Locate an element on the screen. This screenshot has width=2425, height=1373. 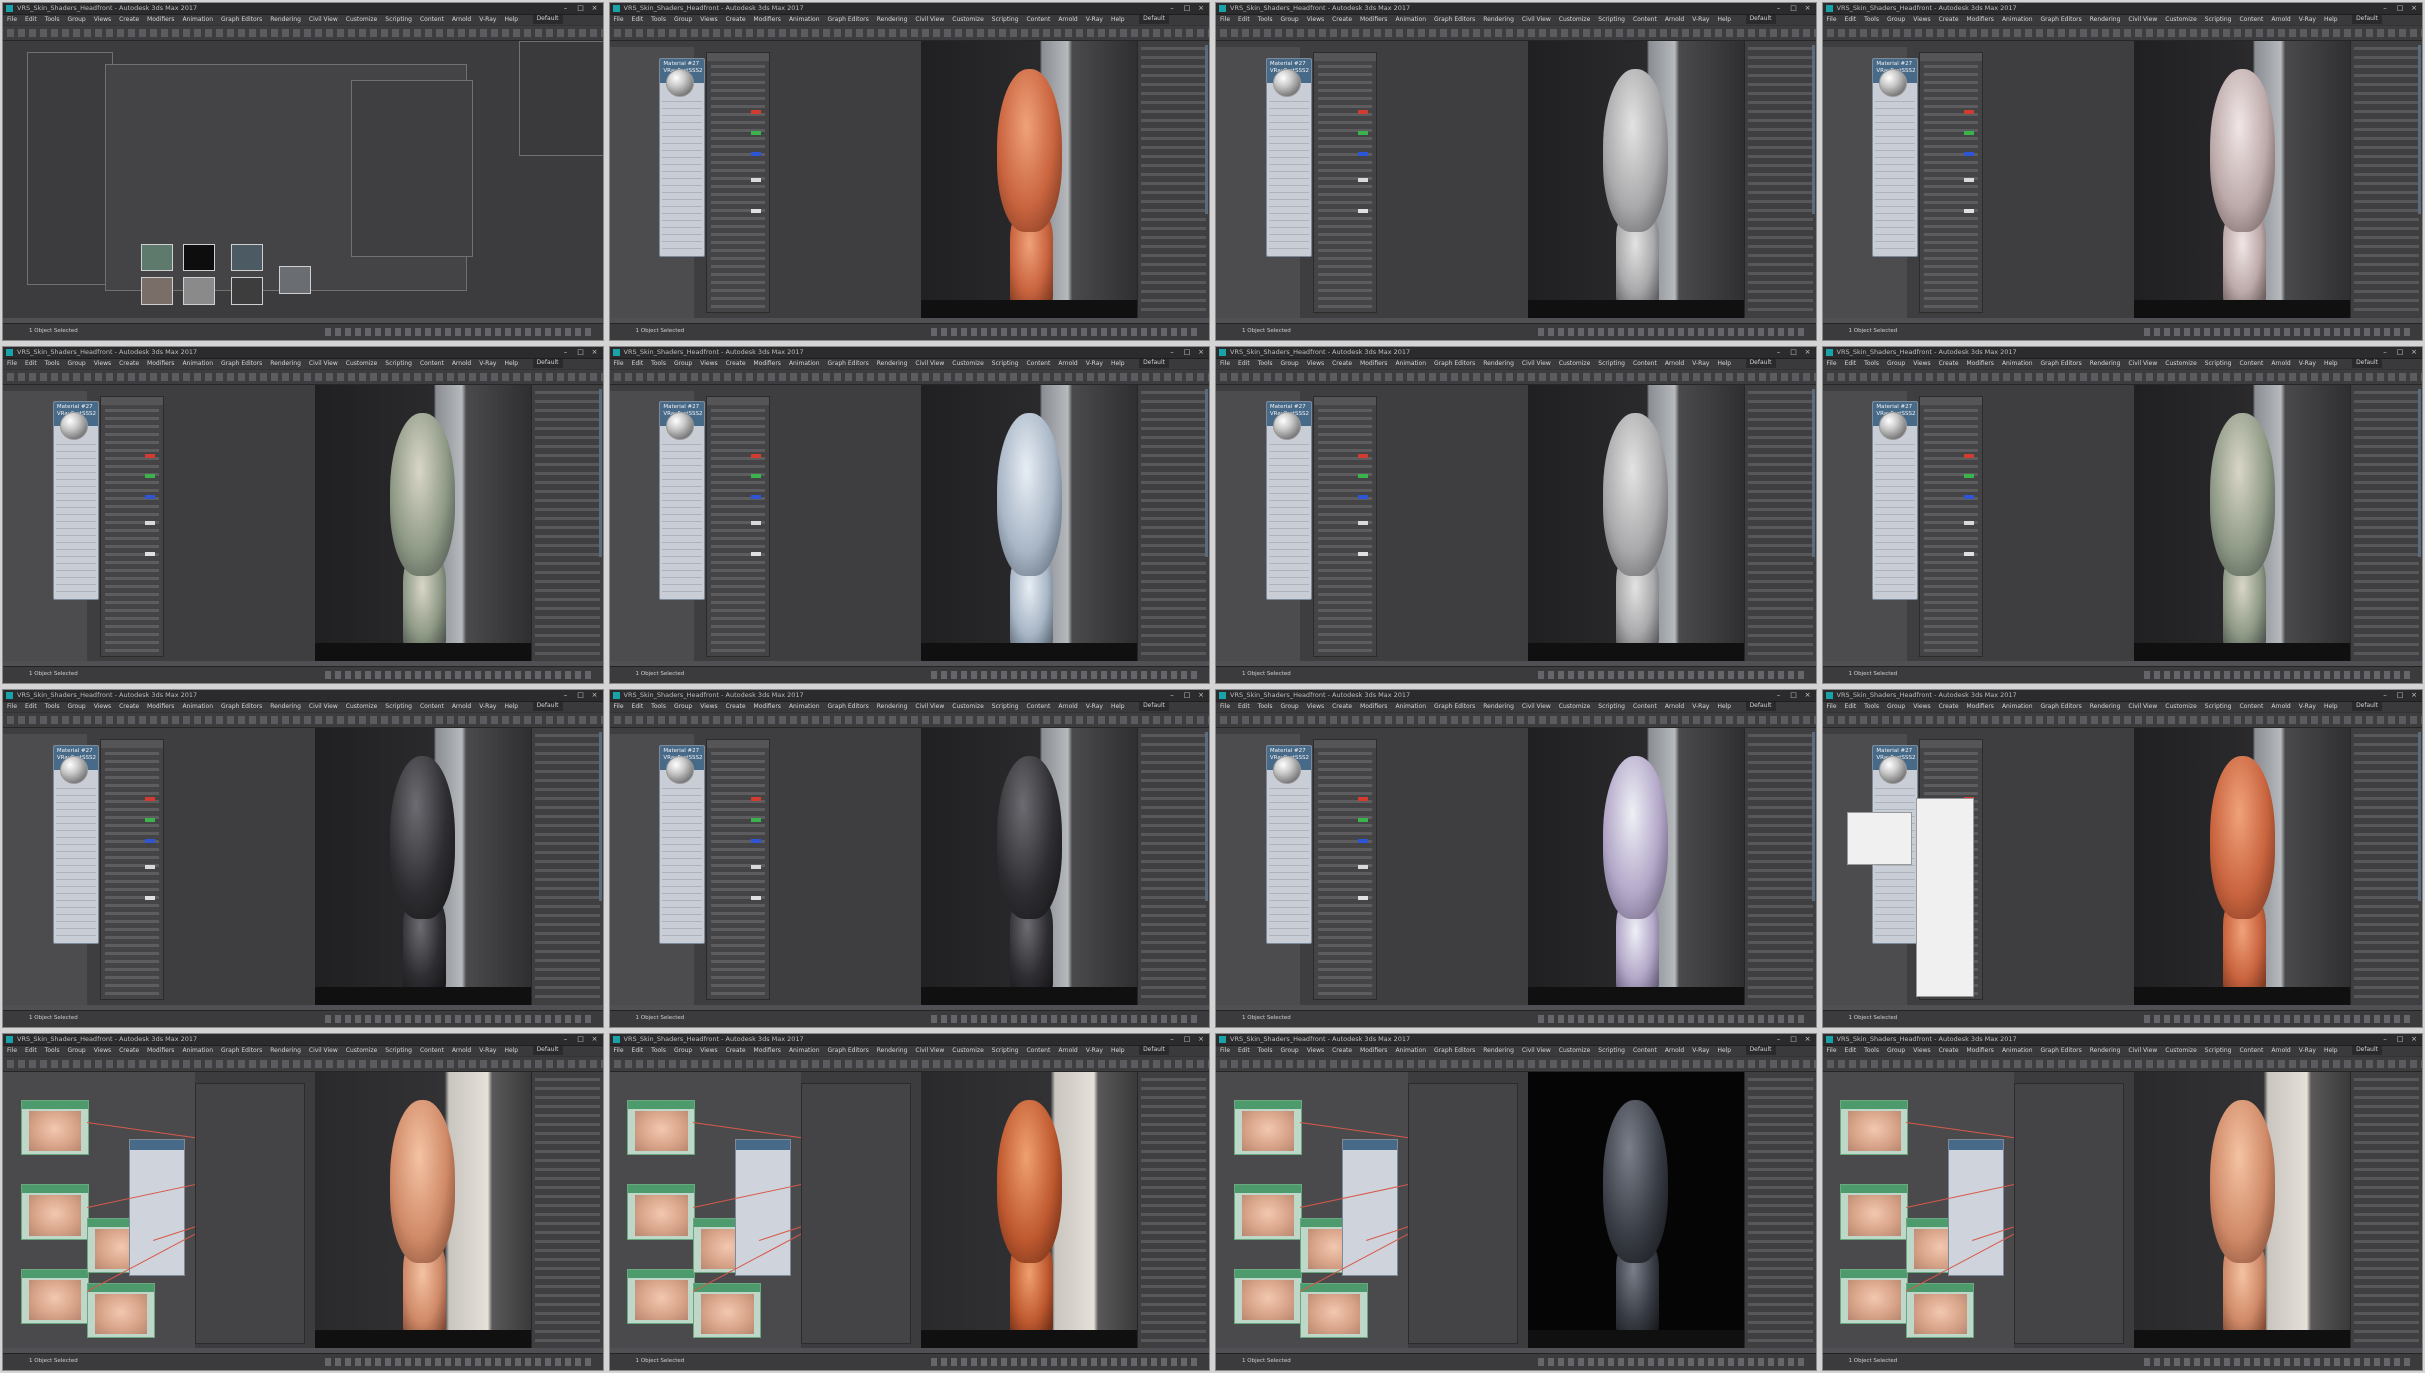
workspace-selector: Default is located at coordinates (1760, 363).